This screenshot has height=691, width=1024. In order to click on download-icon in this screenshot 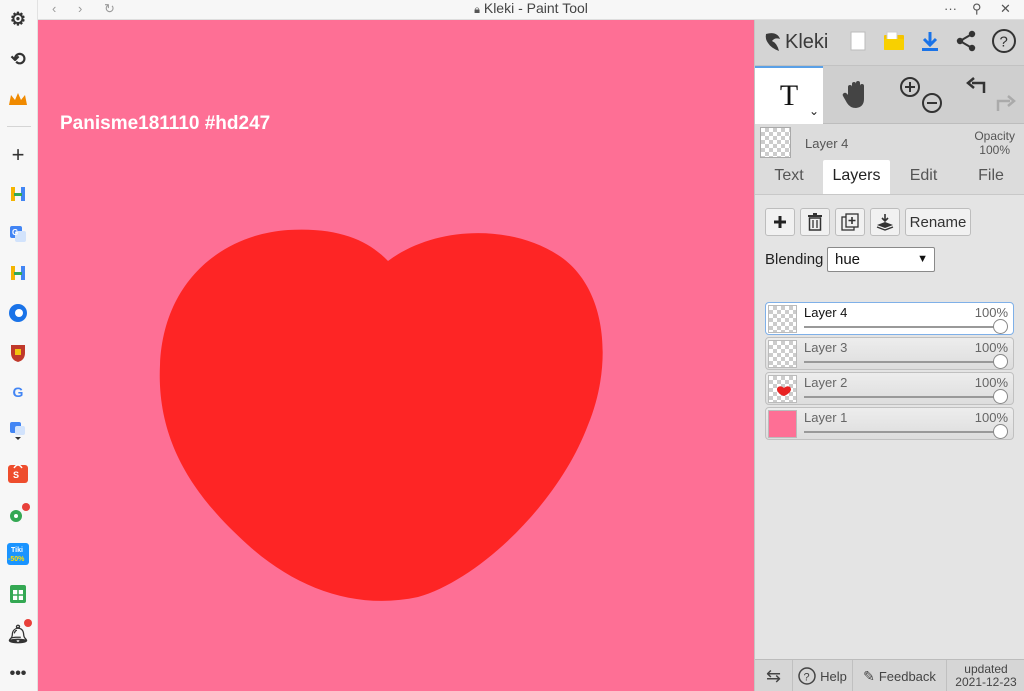, I will do `click(930, 41)`.